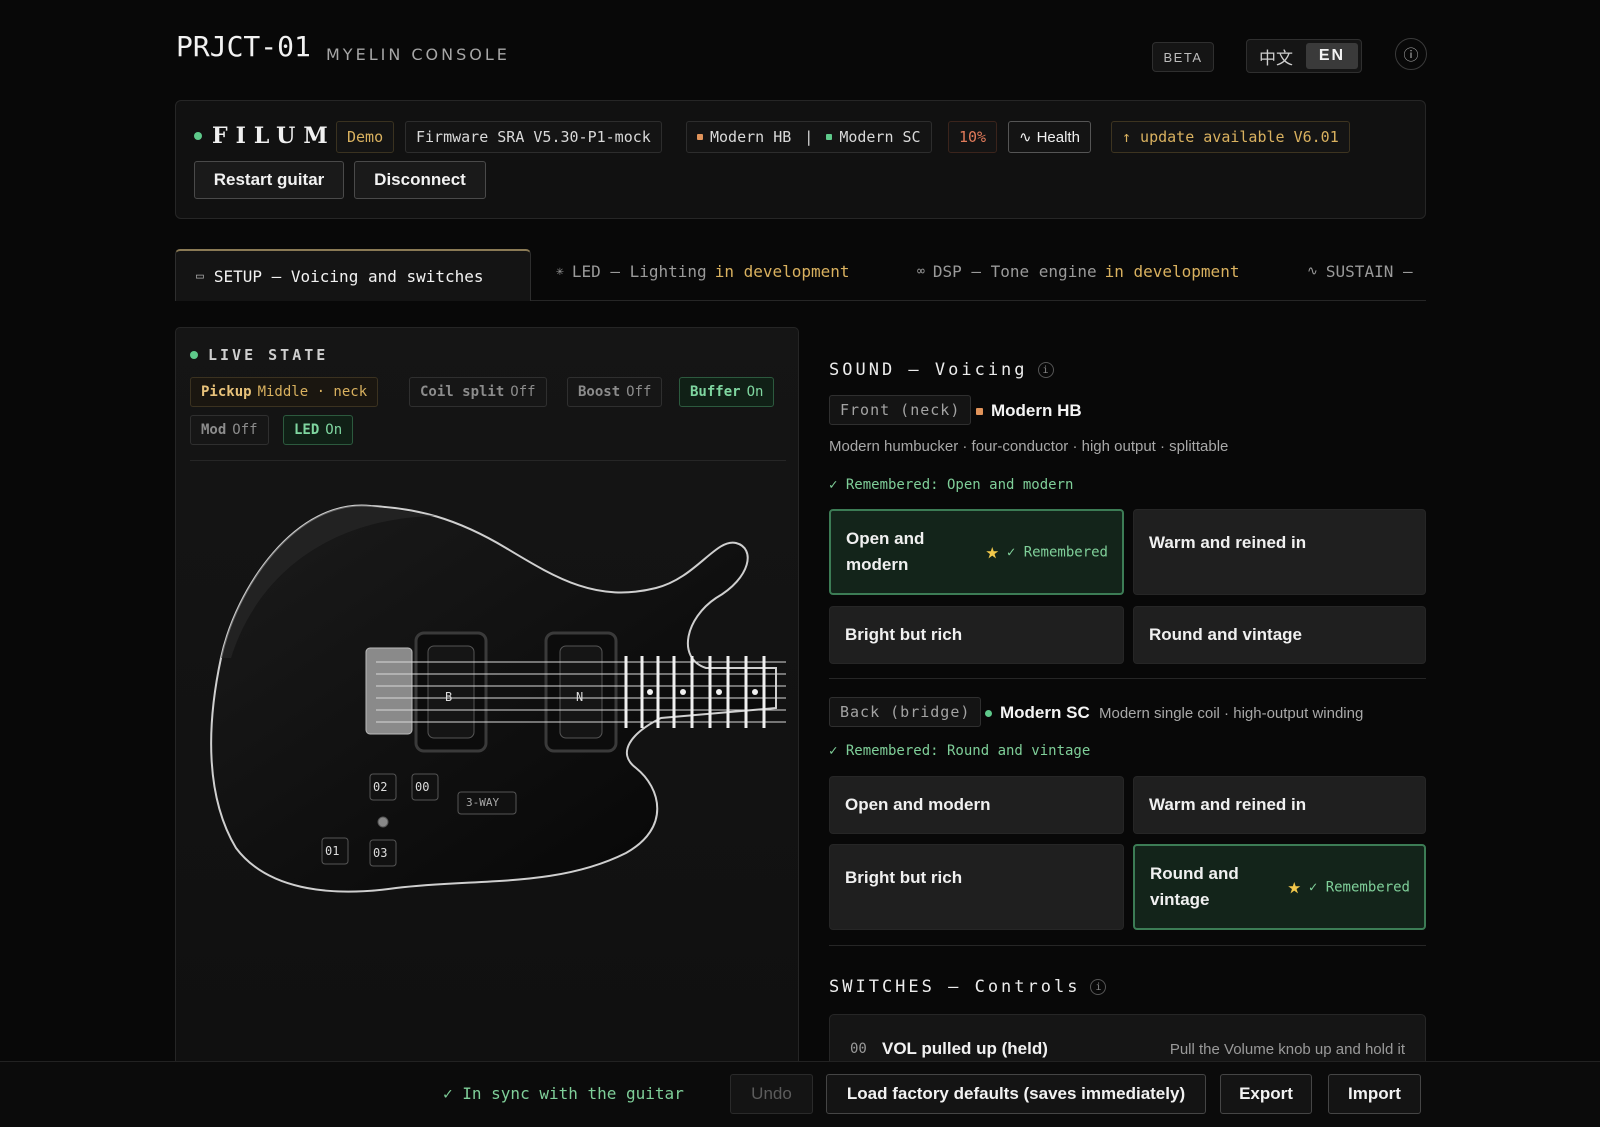 Image resolution: width=1600 pixels, height=1127 pixels. What do you see at coordinates (900, 410) in the screenshot?
I see `front-position-chip: Front (neck)` at bounding box center [900, 410].